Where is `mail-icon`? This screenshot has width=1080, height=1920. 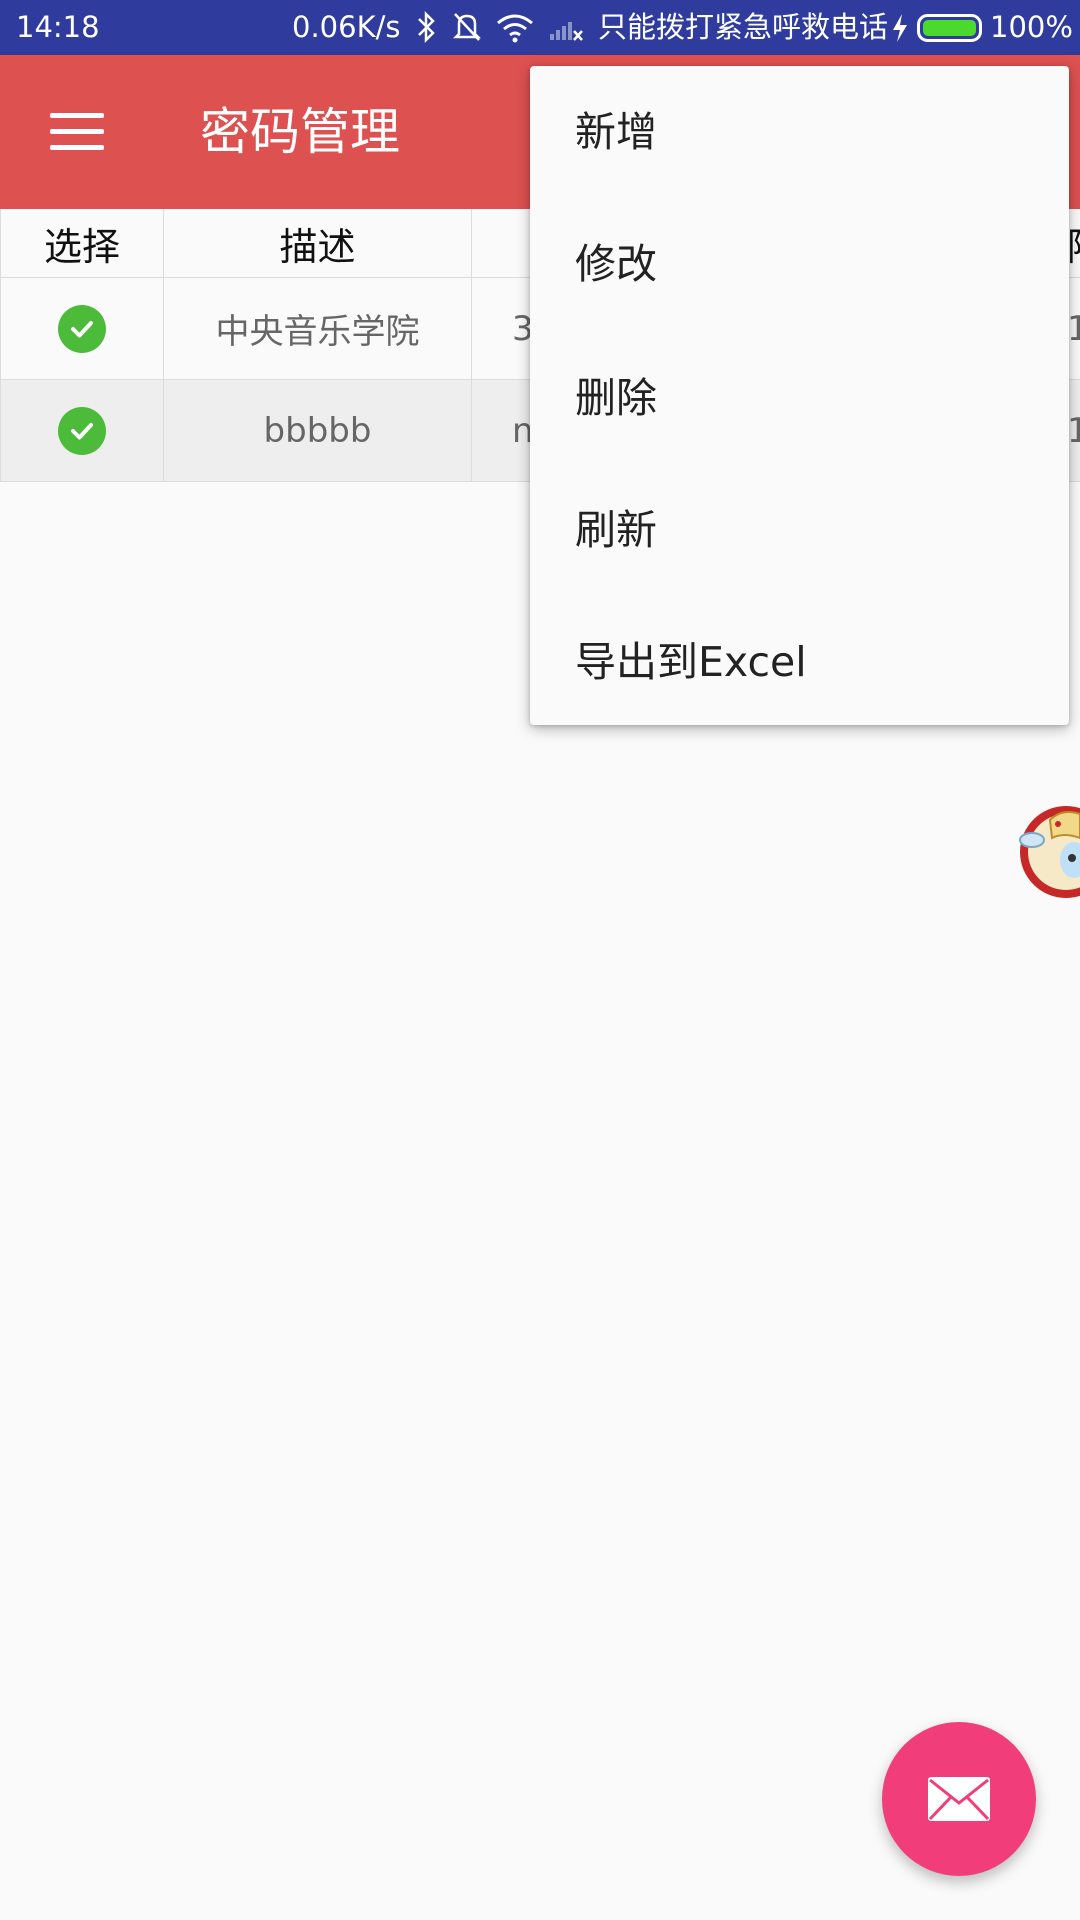
mail-icon is located at coordinates (959, 1799).